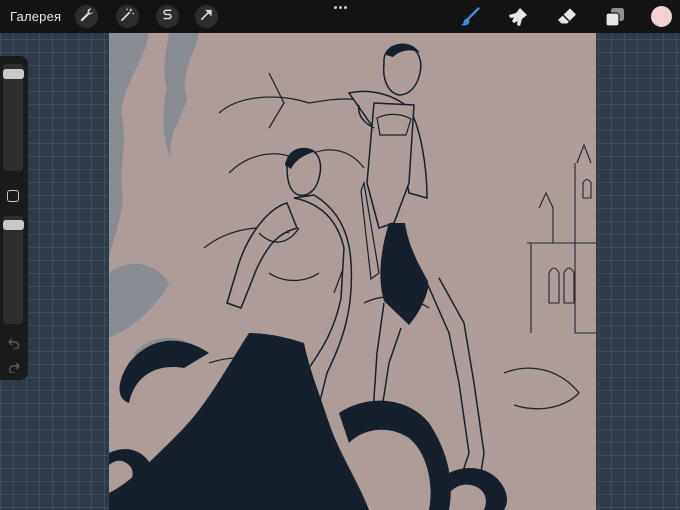 The image size is (680, 510). I want to click on brush-tool-button, so click(470, 17).